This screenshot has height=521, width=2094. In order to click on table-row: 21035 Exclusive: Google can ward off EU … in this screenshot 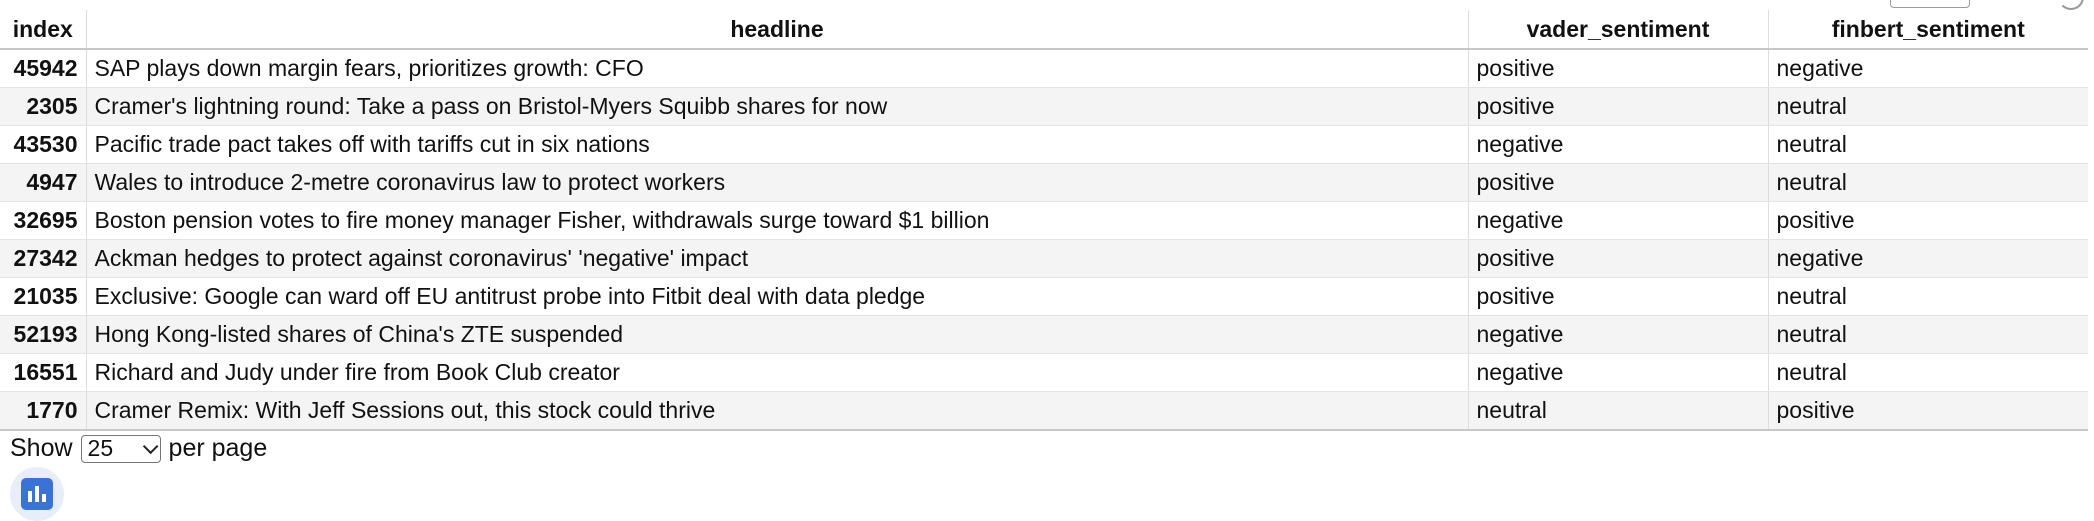, I will do `click(1044, 296)`.